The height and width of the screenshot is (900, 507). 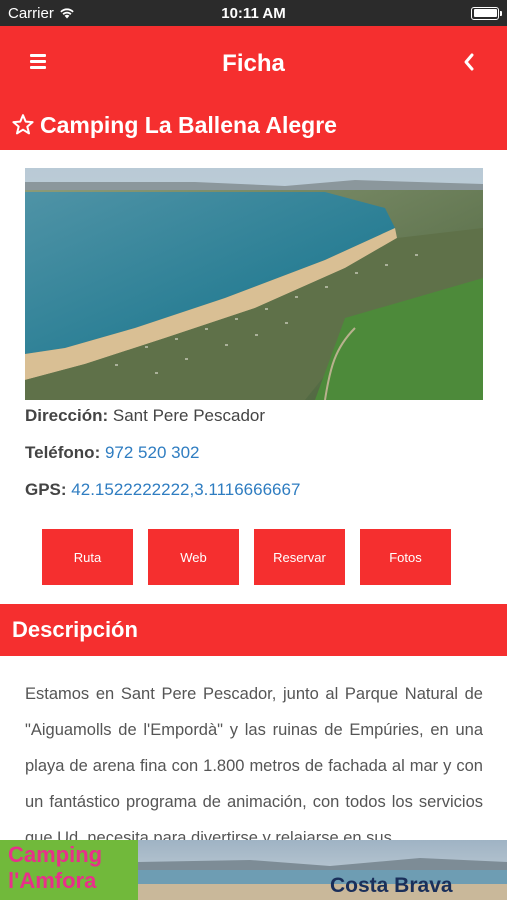 What do you see at coordinates (87, 557) in the screenshot?
I see `route-button: Ruta` at bounding box center [87, 557].